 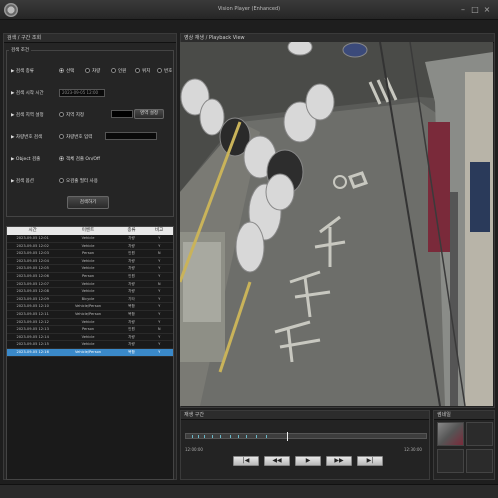 I want to click on search-type-option-3: 위치, so click(x=146, y=71).